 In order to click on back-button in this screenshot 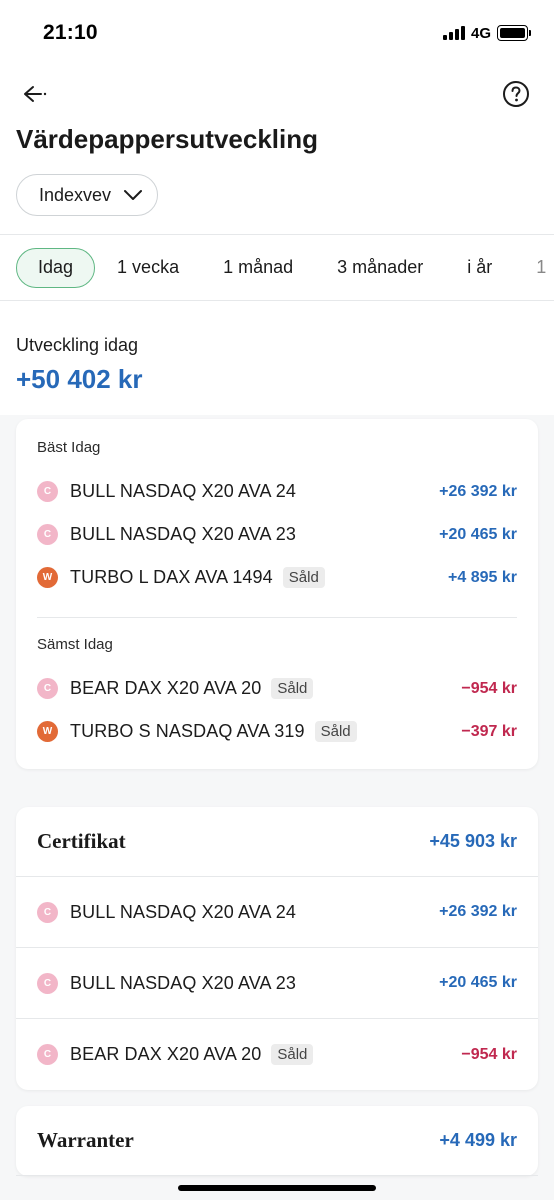, I will do `click(35, 94)`.